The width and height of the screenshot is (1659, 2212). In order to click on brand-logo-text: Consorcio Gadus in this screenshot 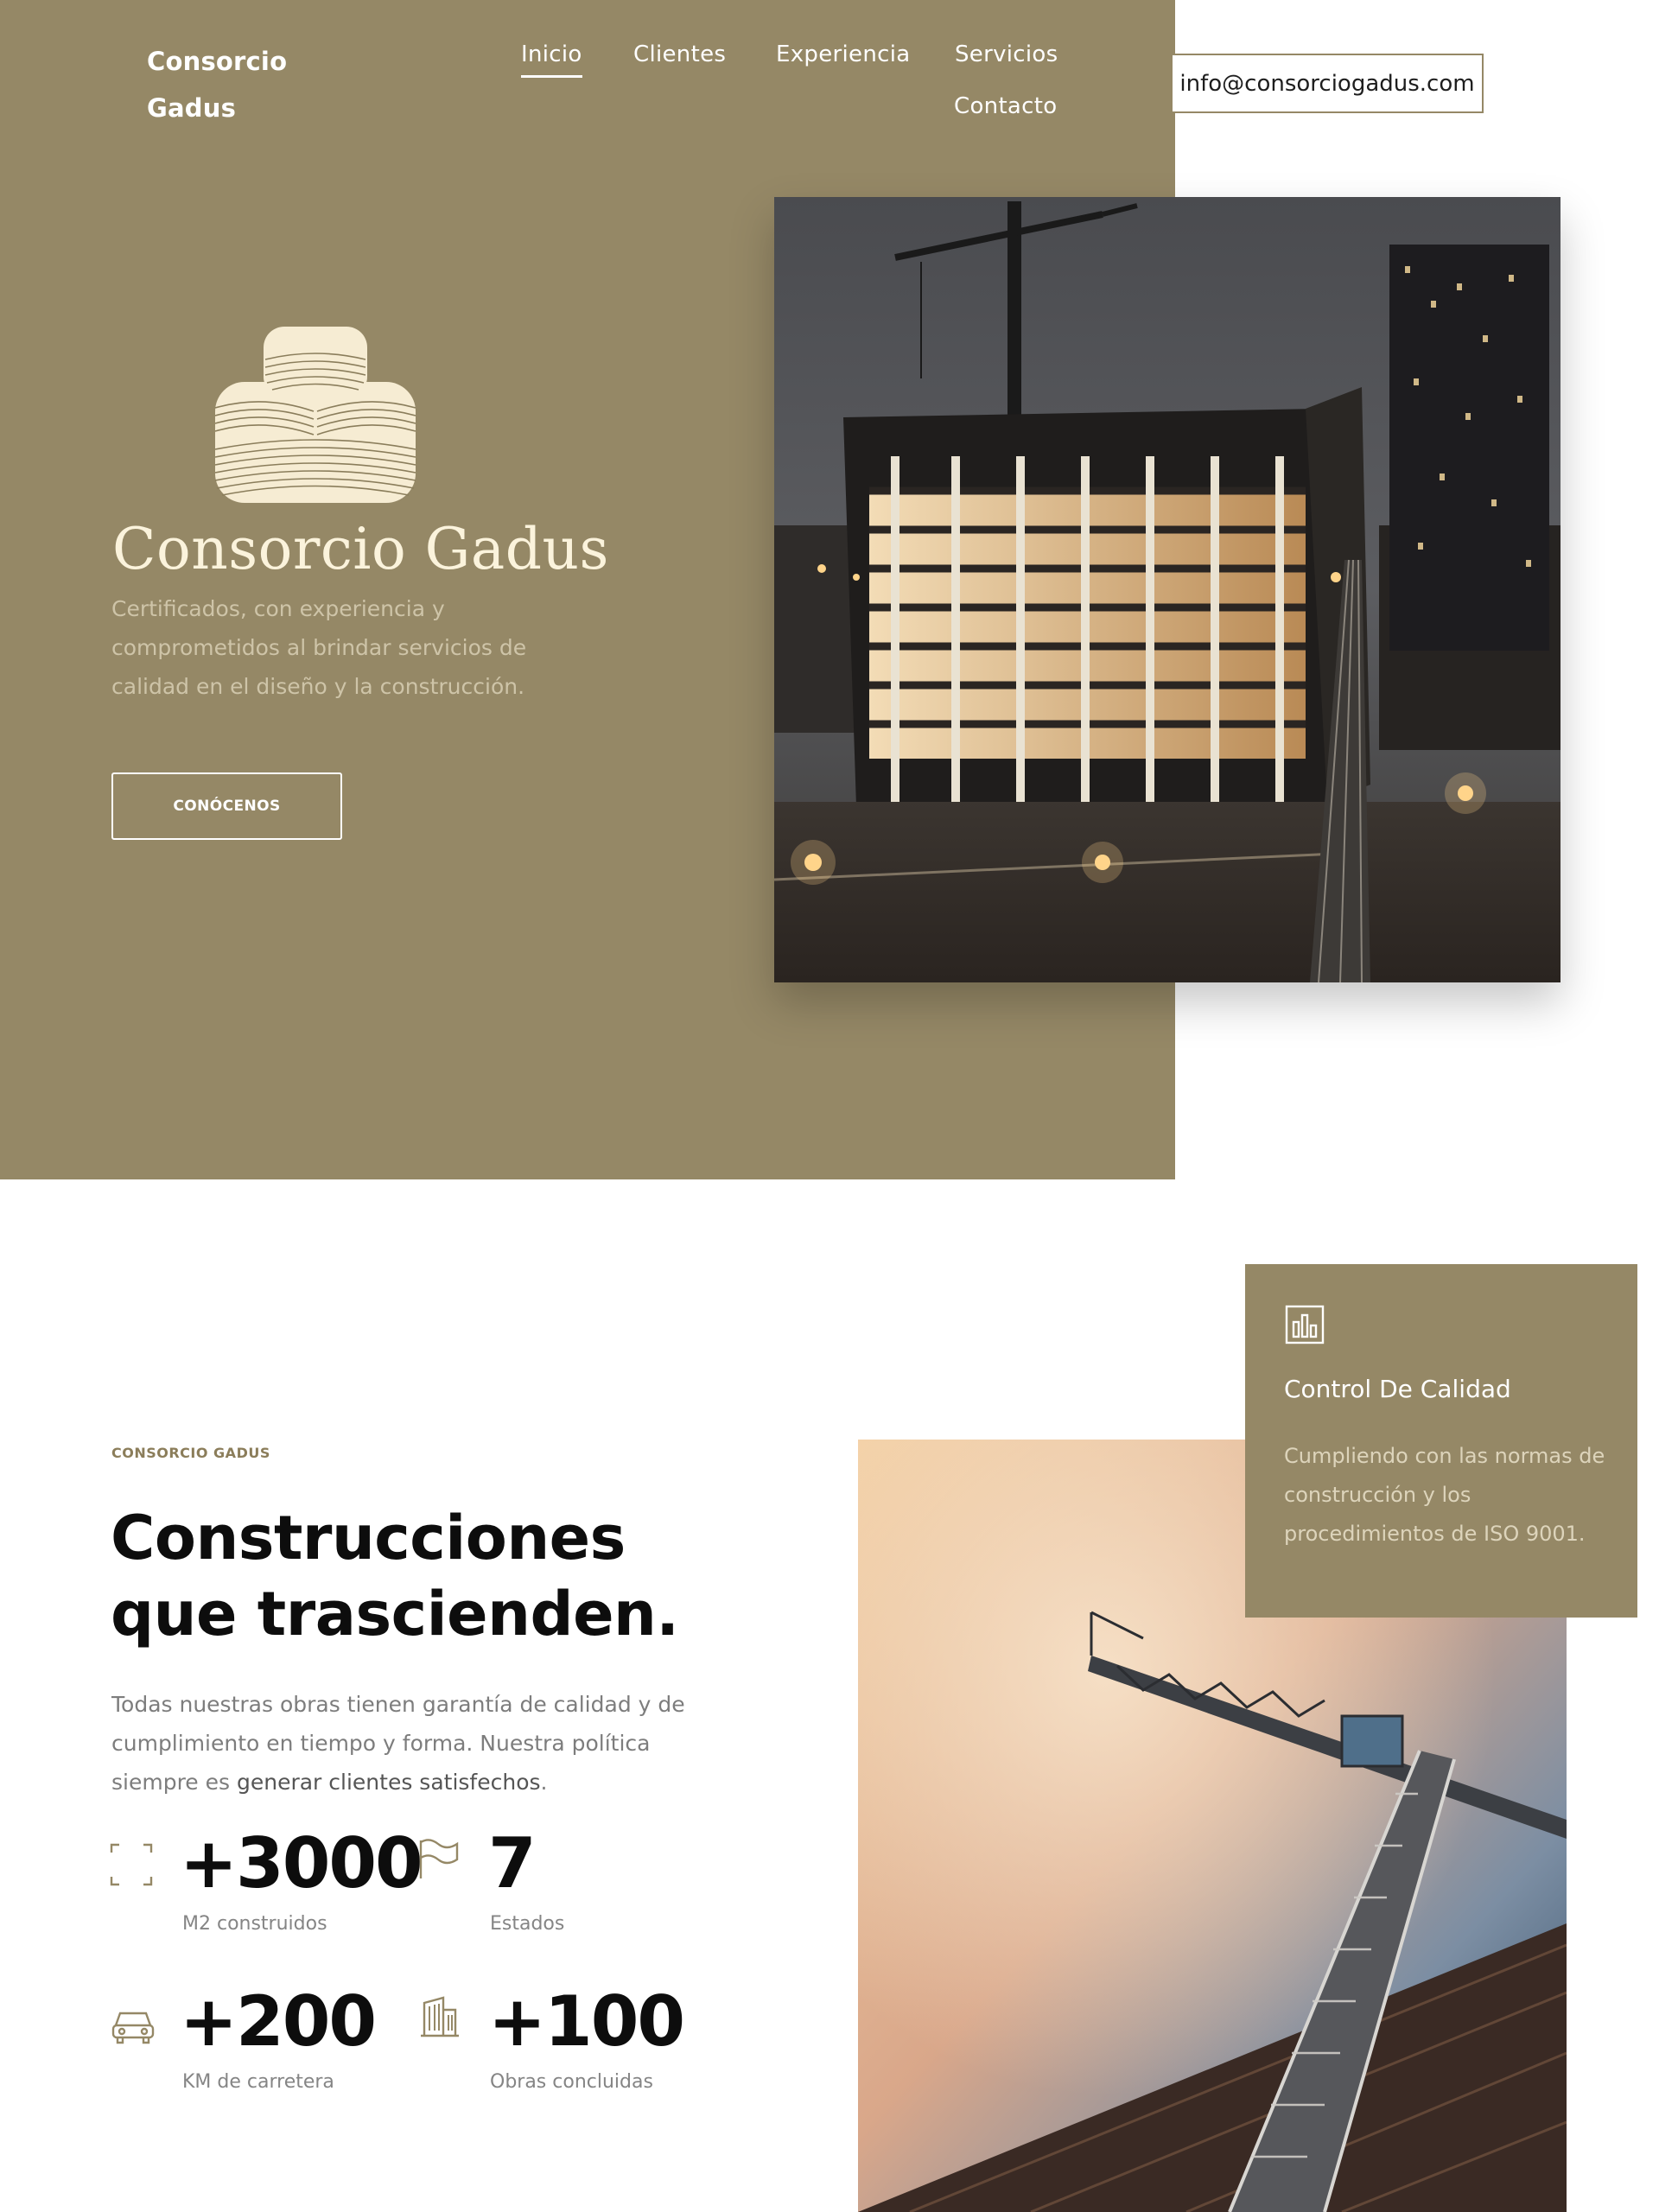, I will do `click(242, 84)`.